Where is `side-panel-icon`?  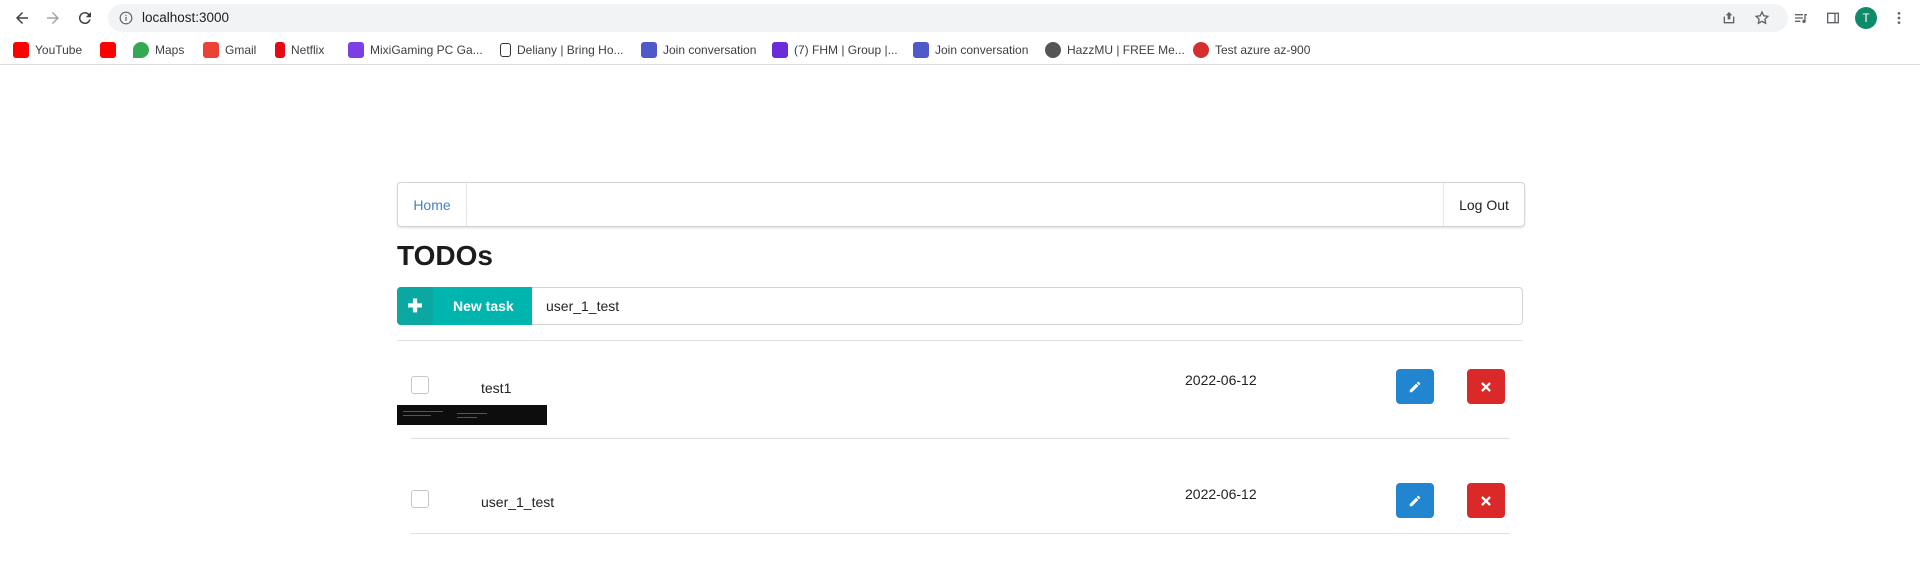 side-panel-icon is located at coordinates (1833, 18).